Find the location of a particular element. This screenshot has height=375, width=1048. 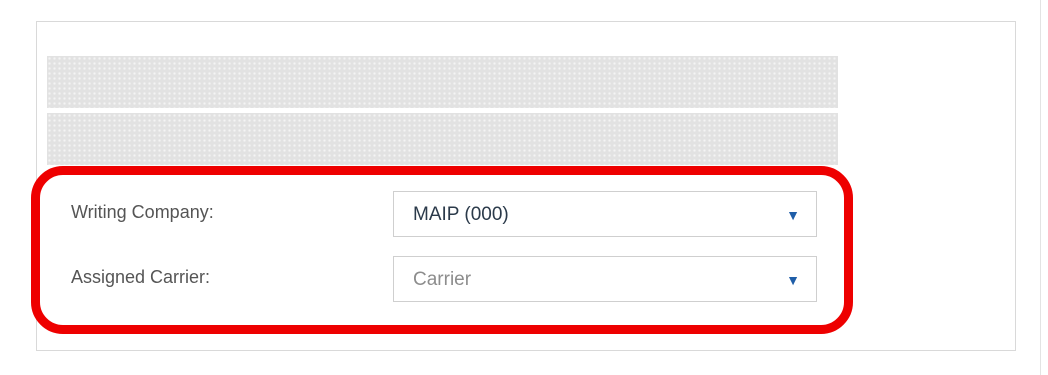

writing-company-label: Writing Company: is located at coordinates (142, 212).